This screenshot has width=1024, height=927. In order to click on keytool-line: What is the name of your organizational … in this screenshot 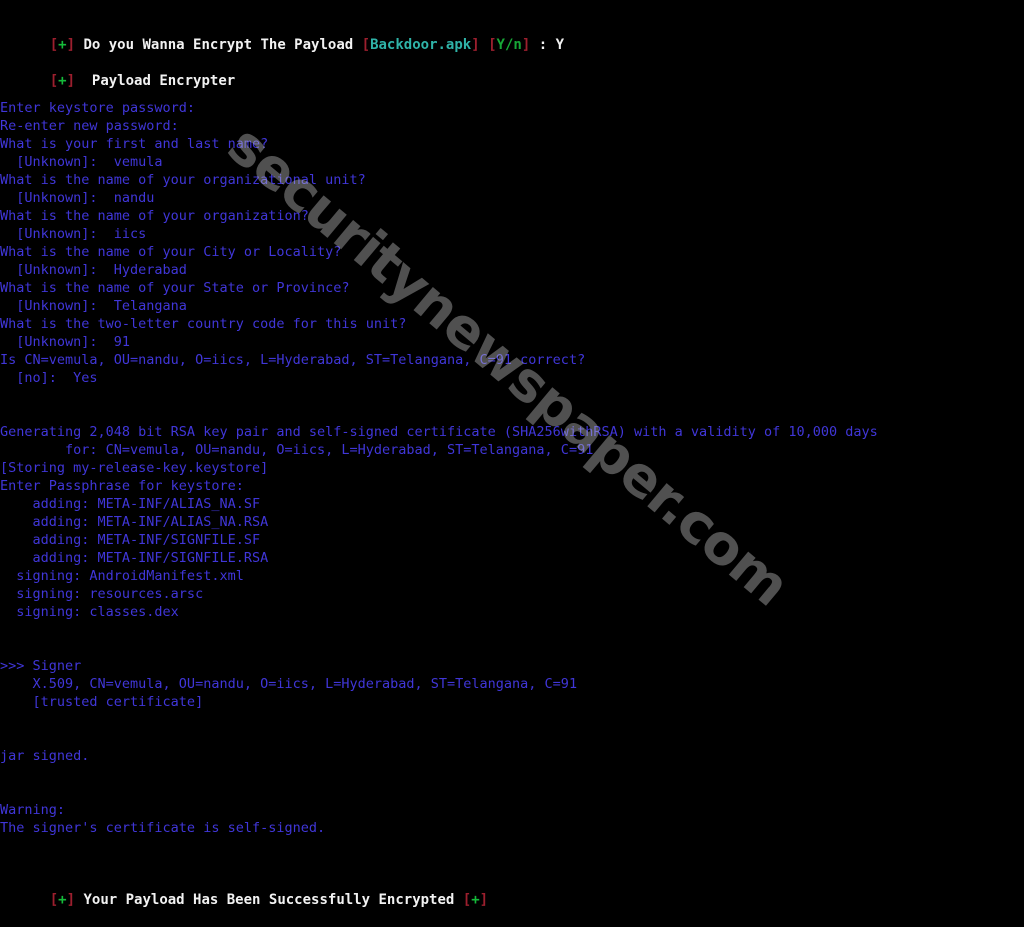, I will do `click(183, 180)`.